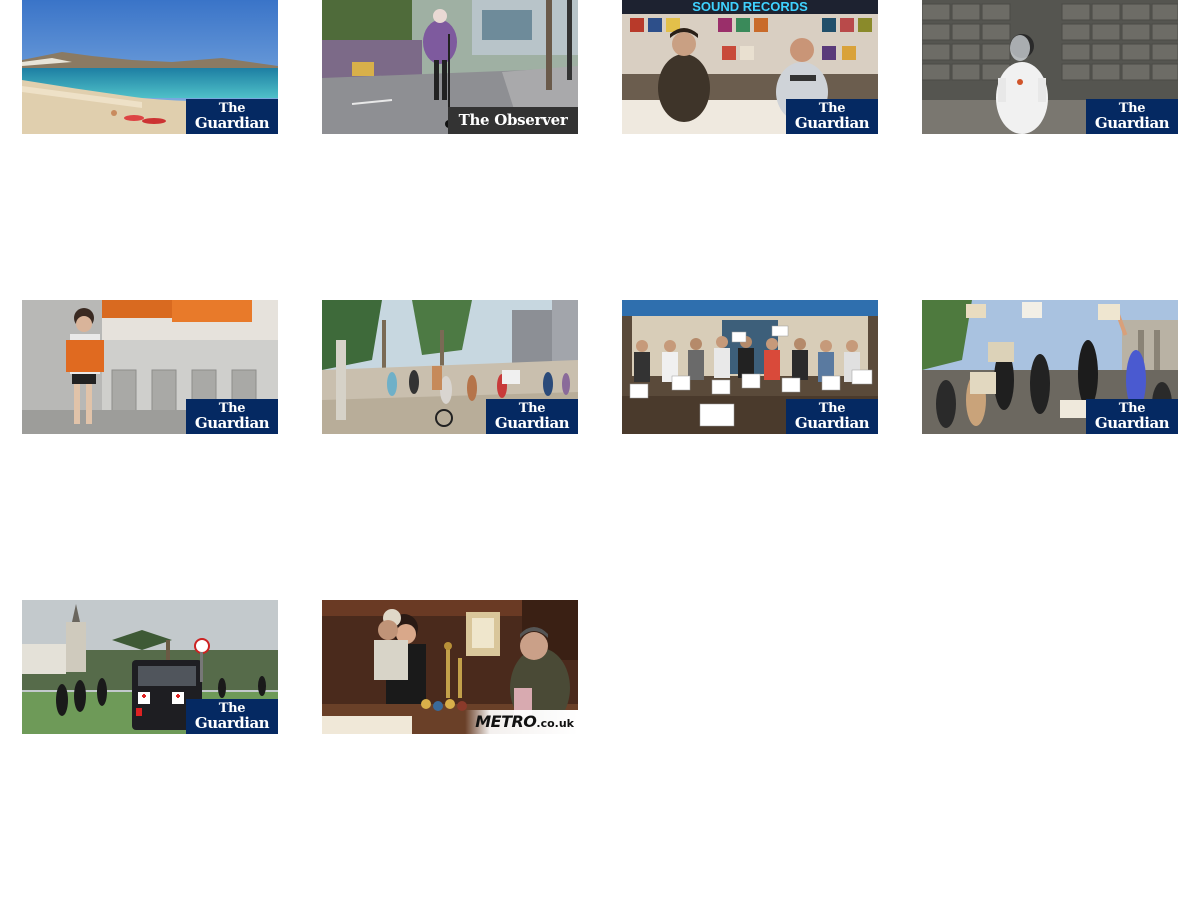 Image resolution: width=1200 pixels, height=900 pixels. Describe the element at coordinates (150, 667) in the screenshot. I see `thumbnail-card-park-van: The Guardian` at that location.